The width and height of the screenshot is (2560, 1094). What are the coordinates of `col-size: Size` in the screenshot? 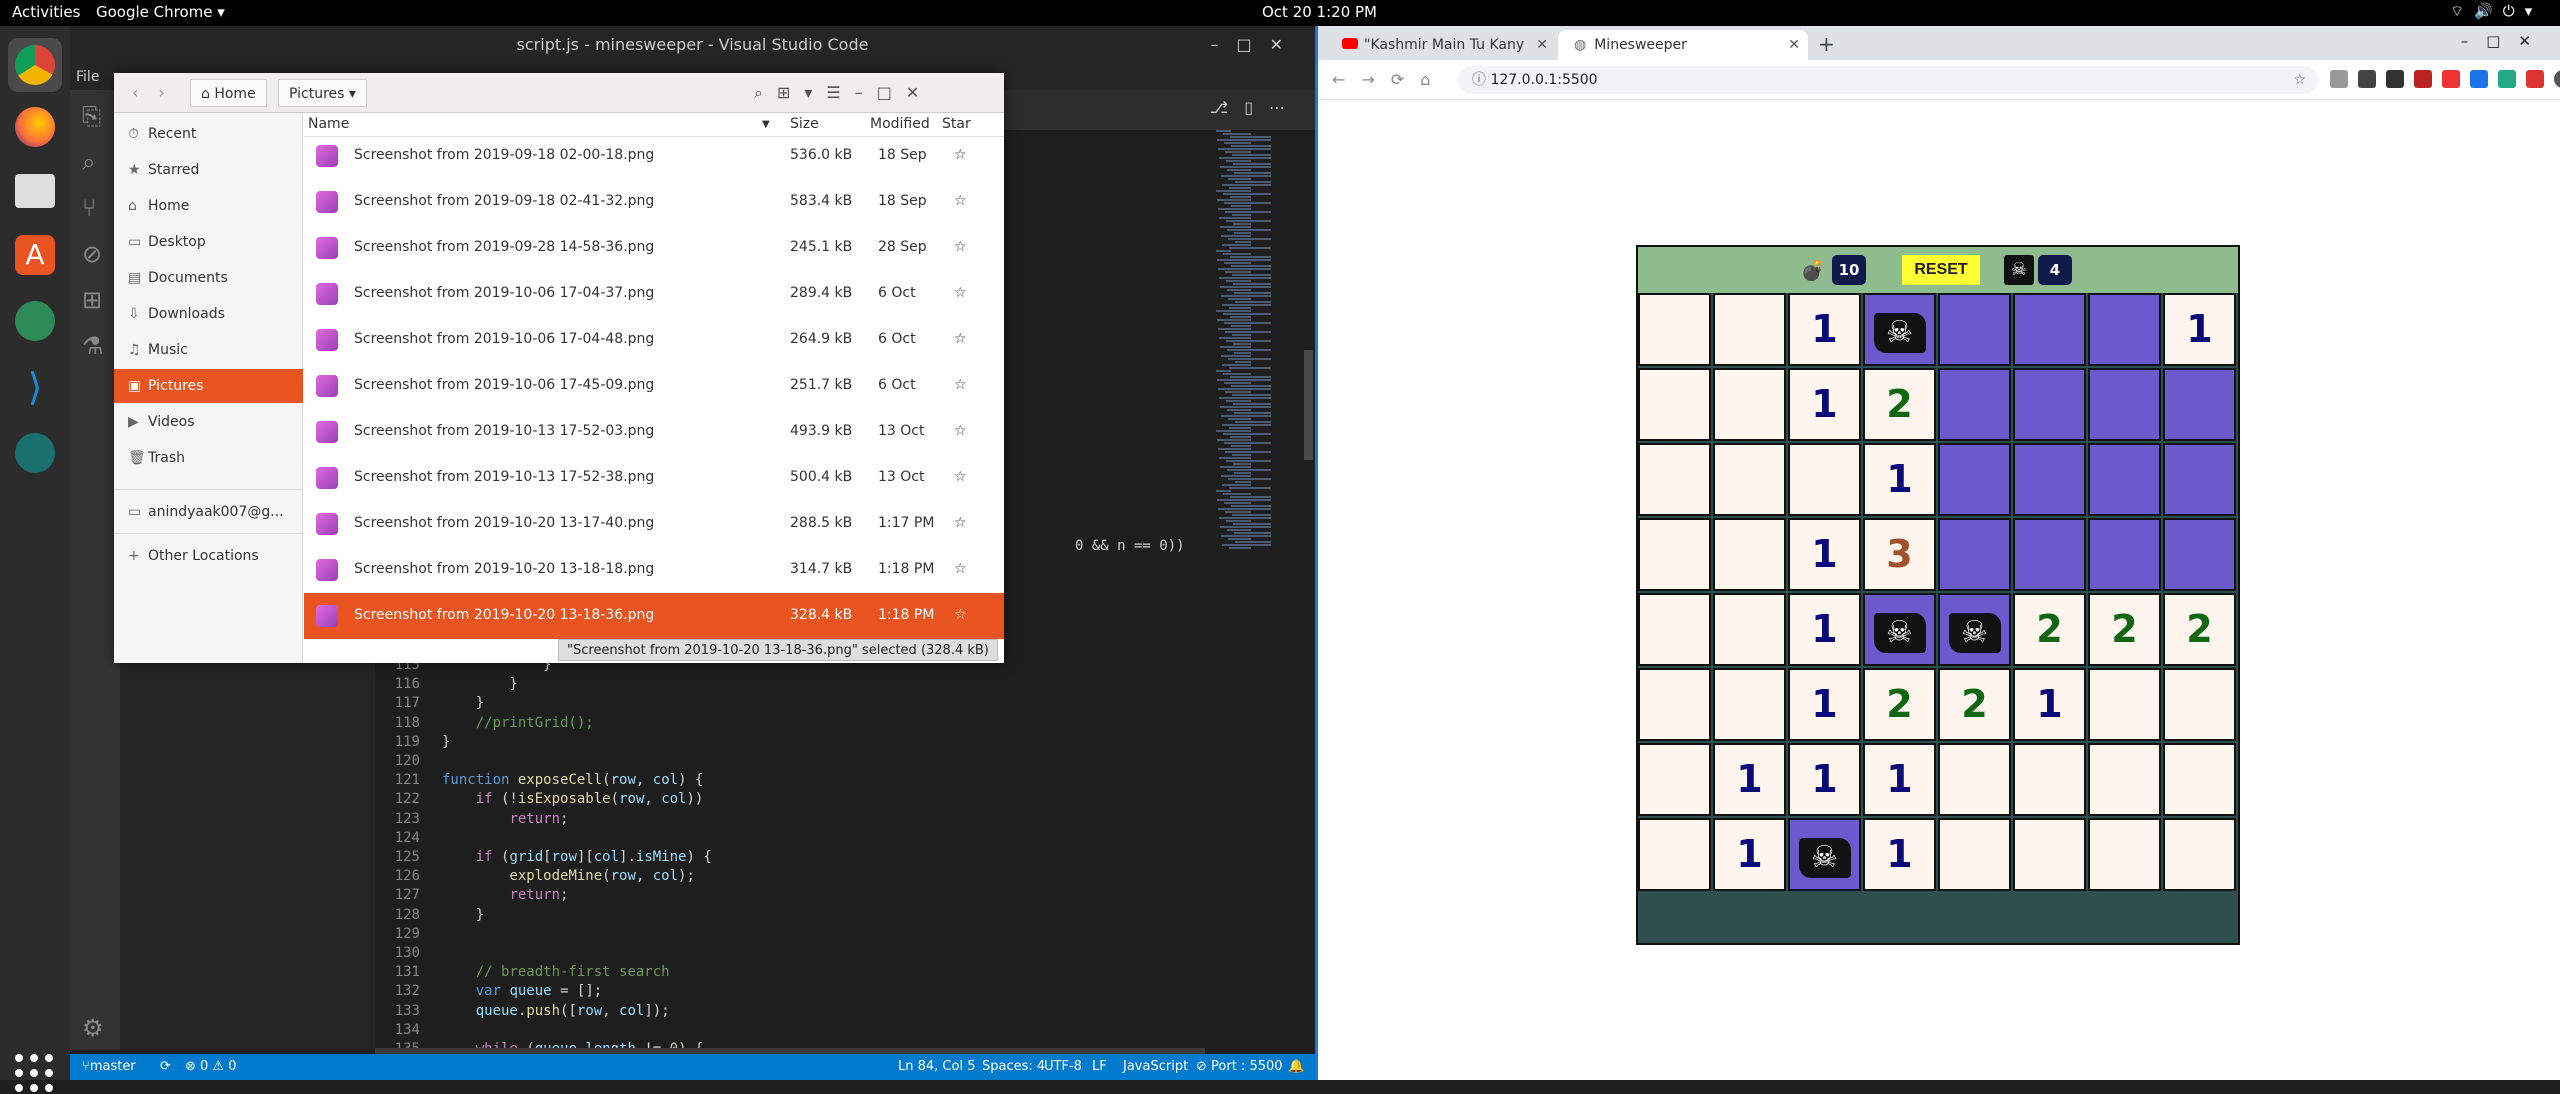 It's located at (804, 124).